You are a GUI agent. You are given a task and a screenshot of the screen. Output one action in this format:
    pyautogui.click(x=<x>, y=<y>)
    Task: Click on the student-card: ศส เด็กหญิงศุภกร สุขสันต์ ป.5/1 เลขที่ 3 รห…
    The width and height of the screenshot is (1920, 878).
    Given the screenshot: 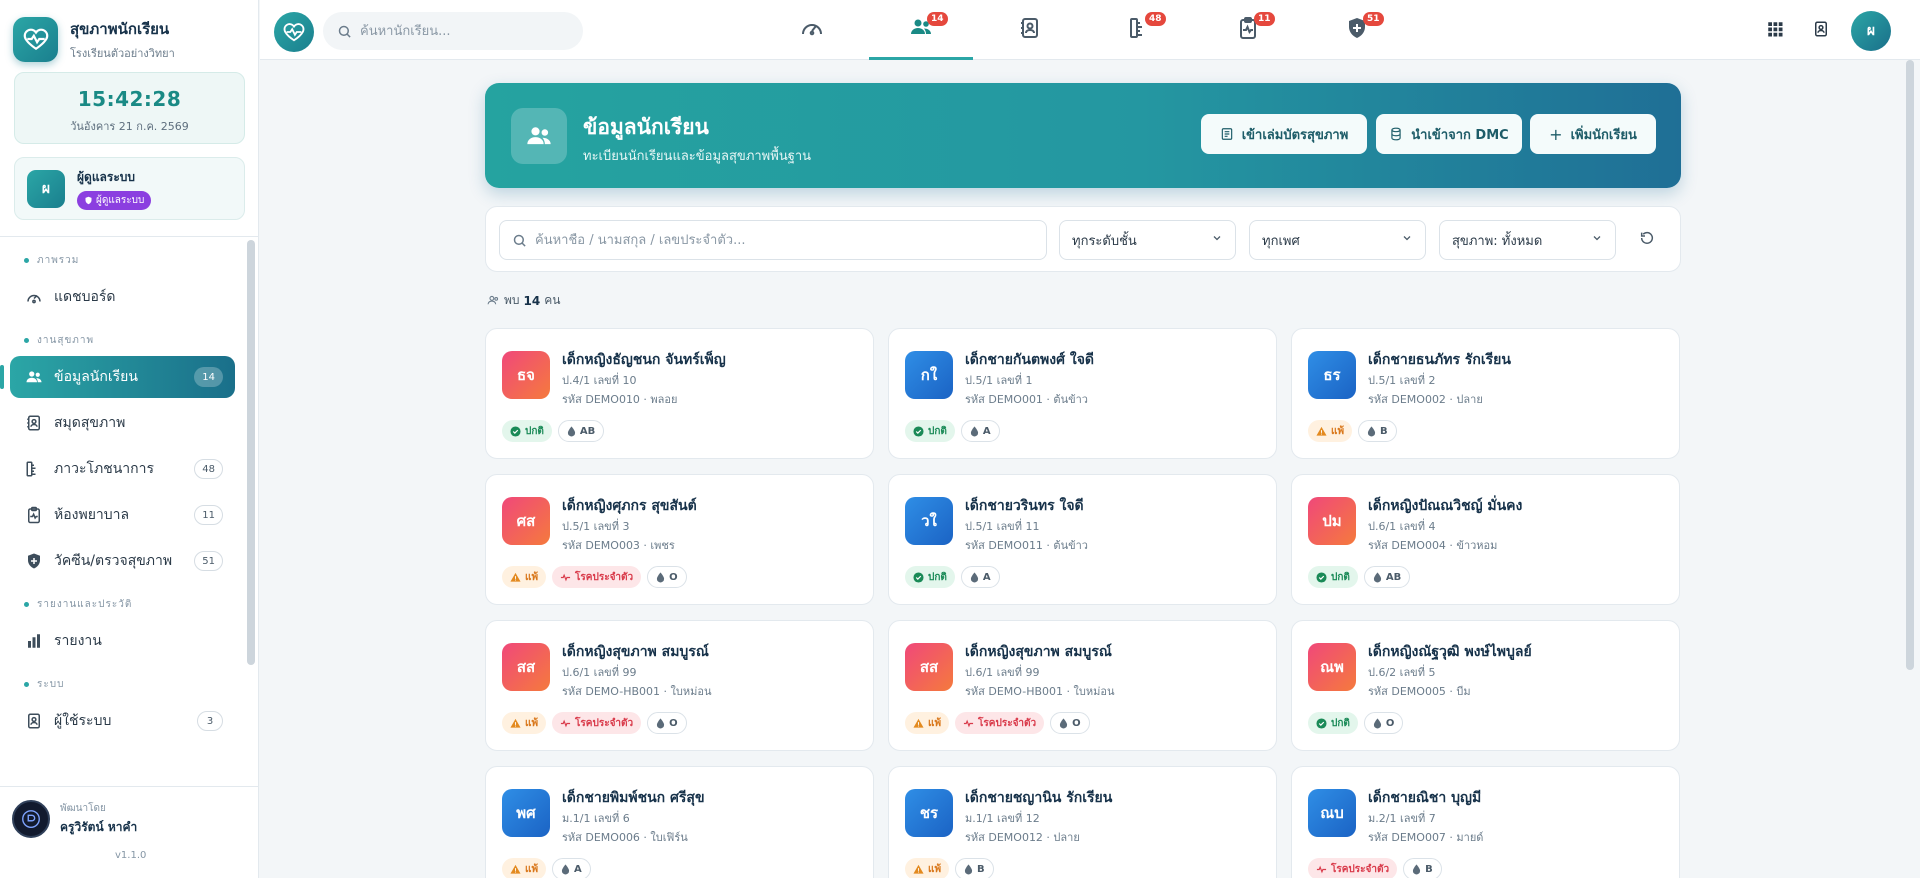 What is the action you would take?
    pyautogui.click(x=679, y=539)
    